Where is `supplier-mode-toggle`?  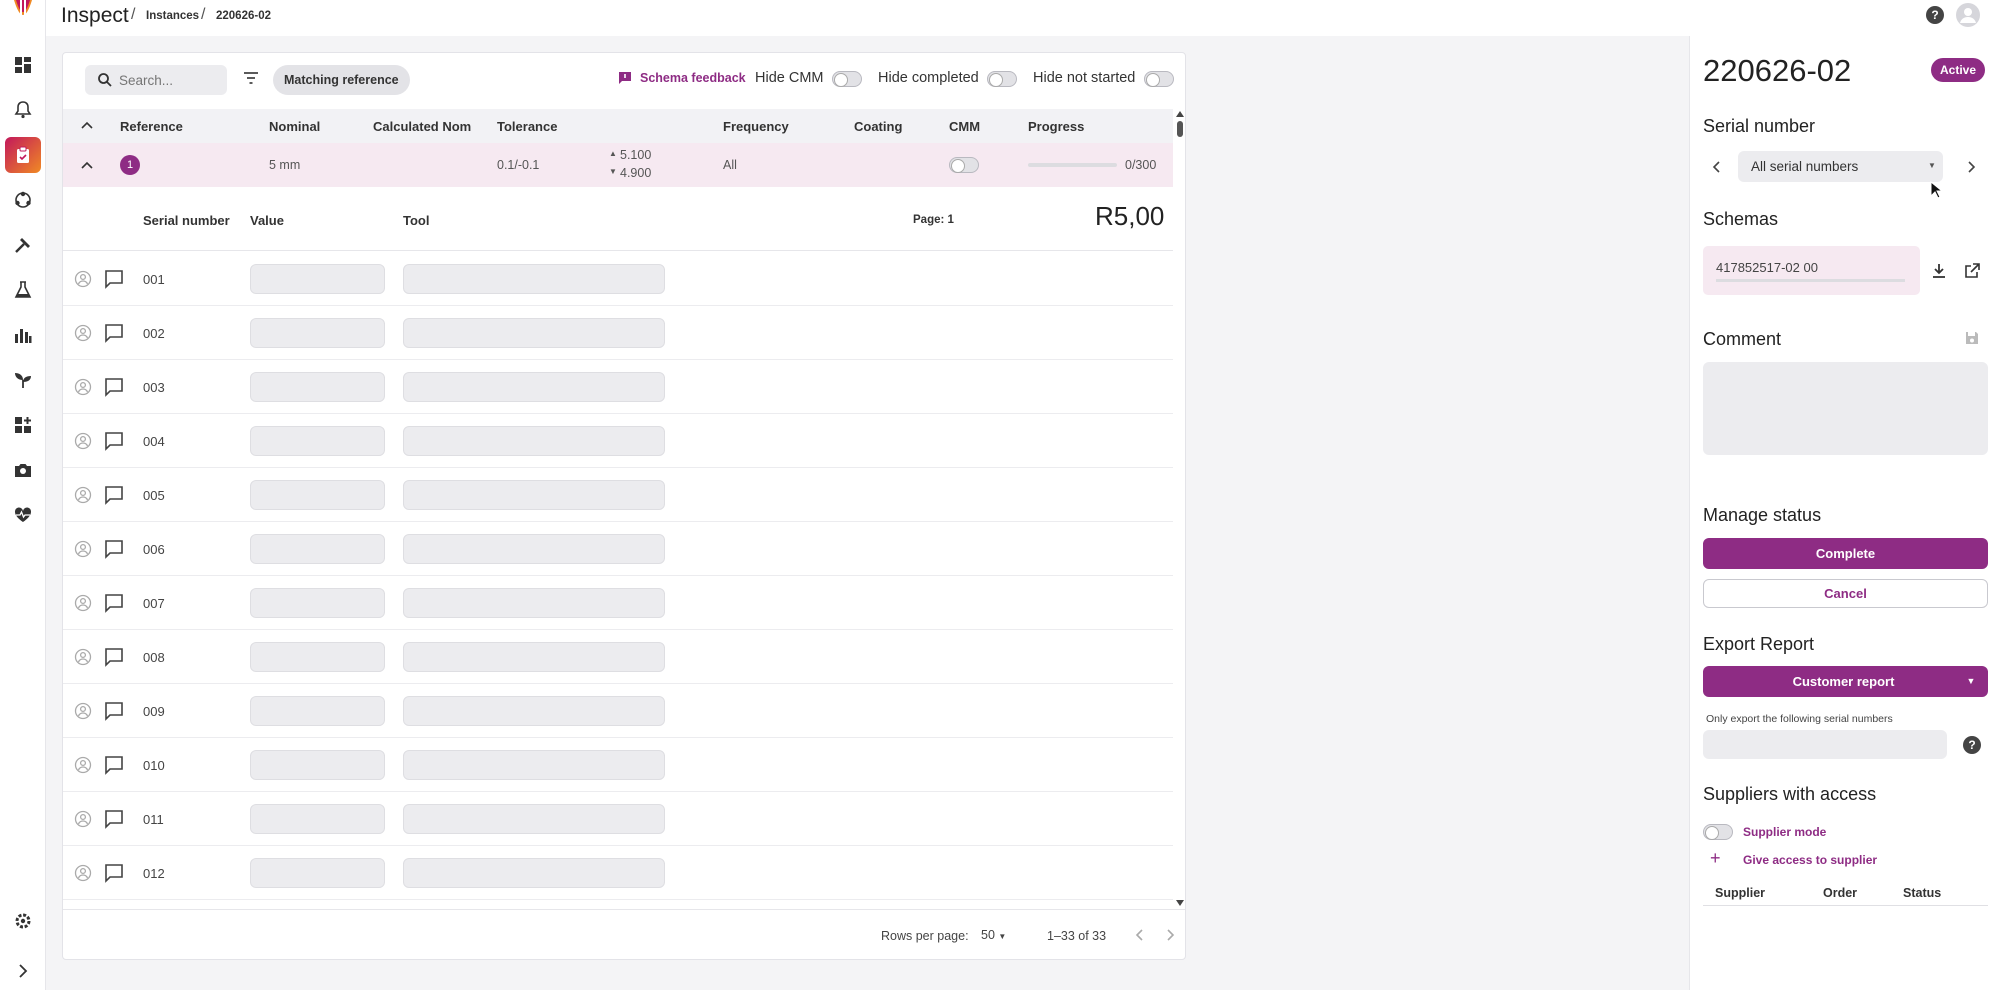 supplier-mode-toggle is located at coordinates (1718, 832).